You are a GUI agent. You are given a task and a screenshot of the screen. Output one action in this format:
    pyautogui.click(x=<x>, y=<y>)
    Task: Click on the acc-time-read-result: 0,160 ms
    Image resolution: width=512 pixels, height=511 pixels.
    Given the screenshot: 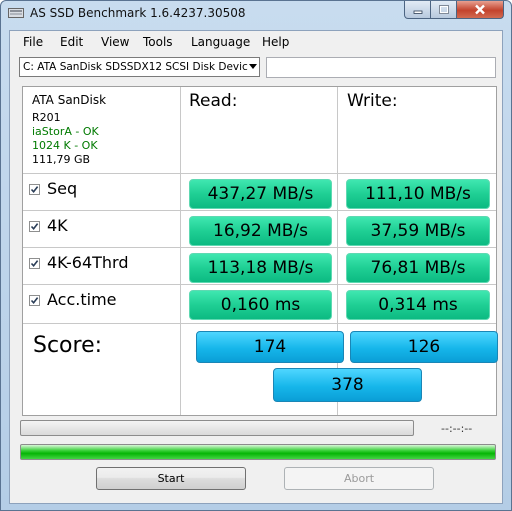 What is the action you would take?
    pyautogui.click(x=260, y=305)
    